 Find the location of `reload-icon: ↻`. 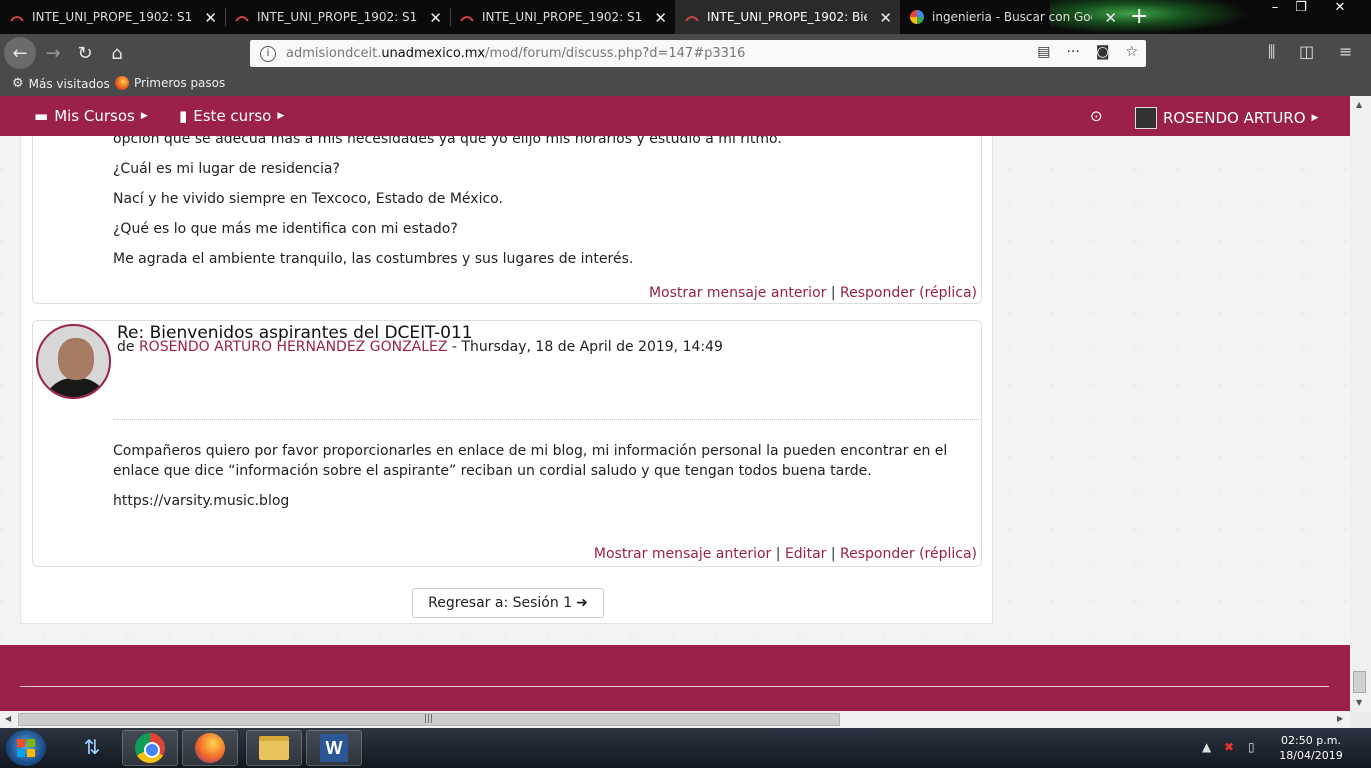

reload-icon: ↻ is located at coordinates (85, 53).